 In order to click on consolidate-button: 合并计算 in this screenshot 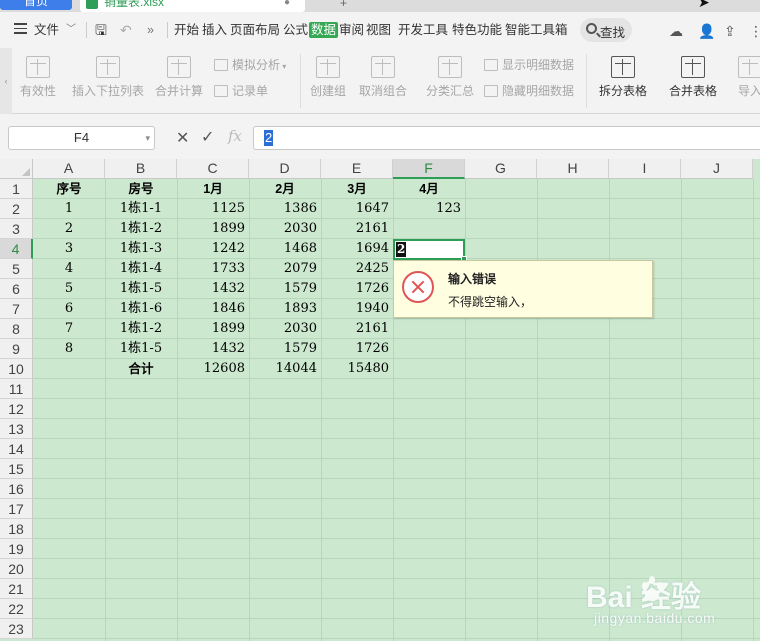, I will do `click(179, 81)`.